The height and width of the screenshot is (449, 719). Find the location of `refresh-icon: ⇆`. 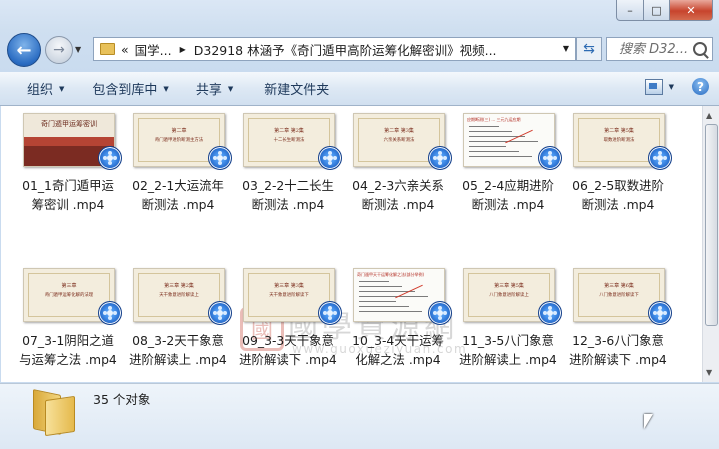

refresh-icon: ⇆ is located at coordinates (589, 49).